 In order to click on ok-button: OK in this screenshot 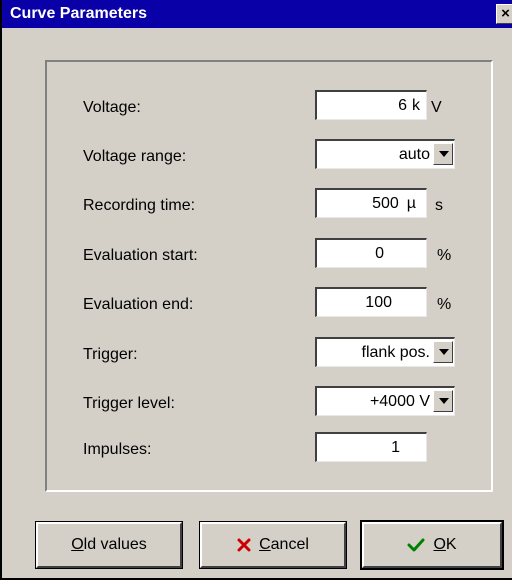, I will do `click(432, 545)`.